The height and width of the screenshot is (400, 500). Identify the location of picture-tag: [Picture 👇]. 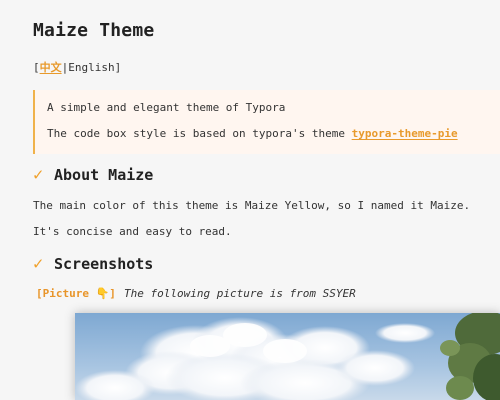
(76, 293).